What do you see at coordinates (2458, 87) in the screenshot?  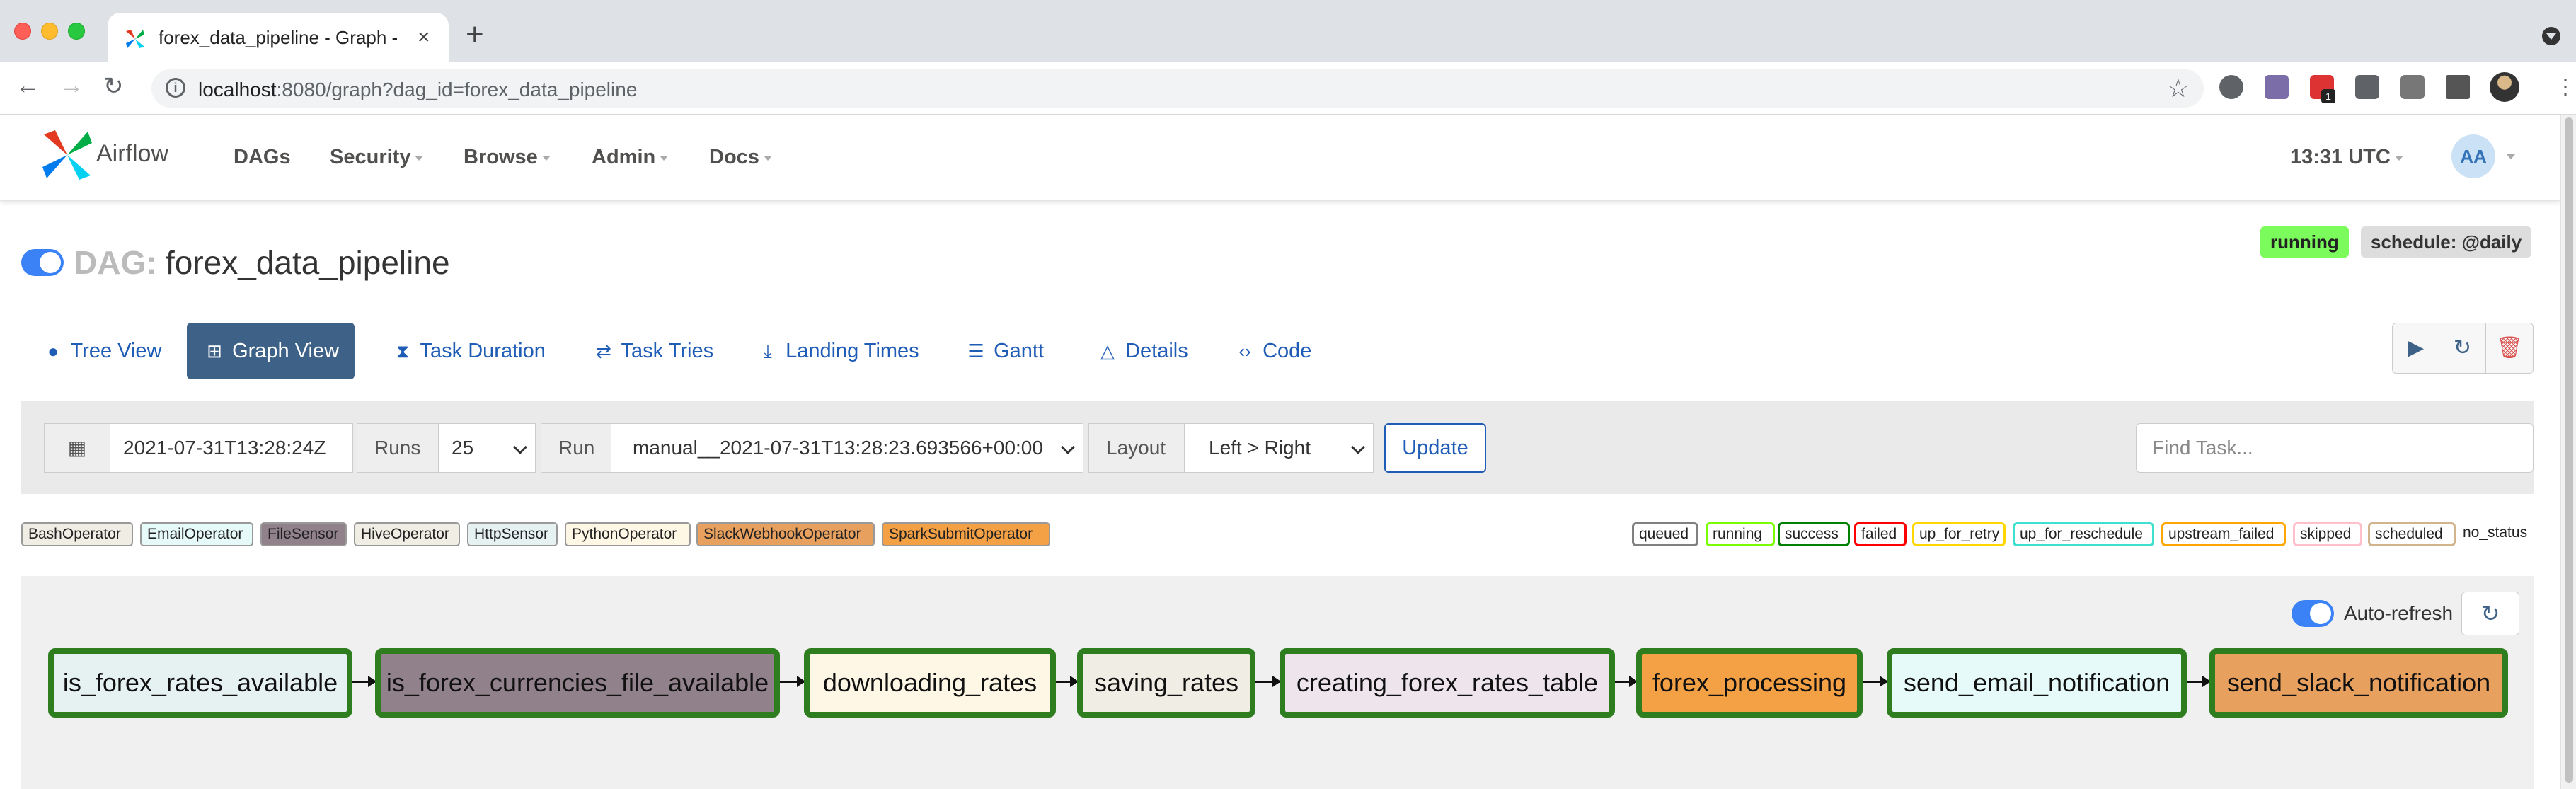 I see `media-queue-icon` at bounding box center [2458, 87].